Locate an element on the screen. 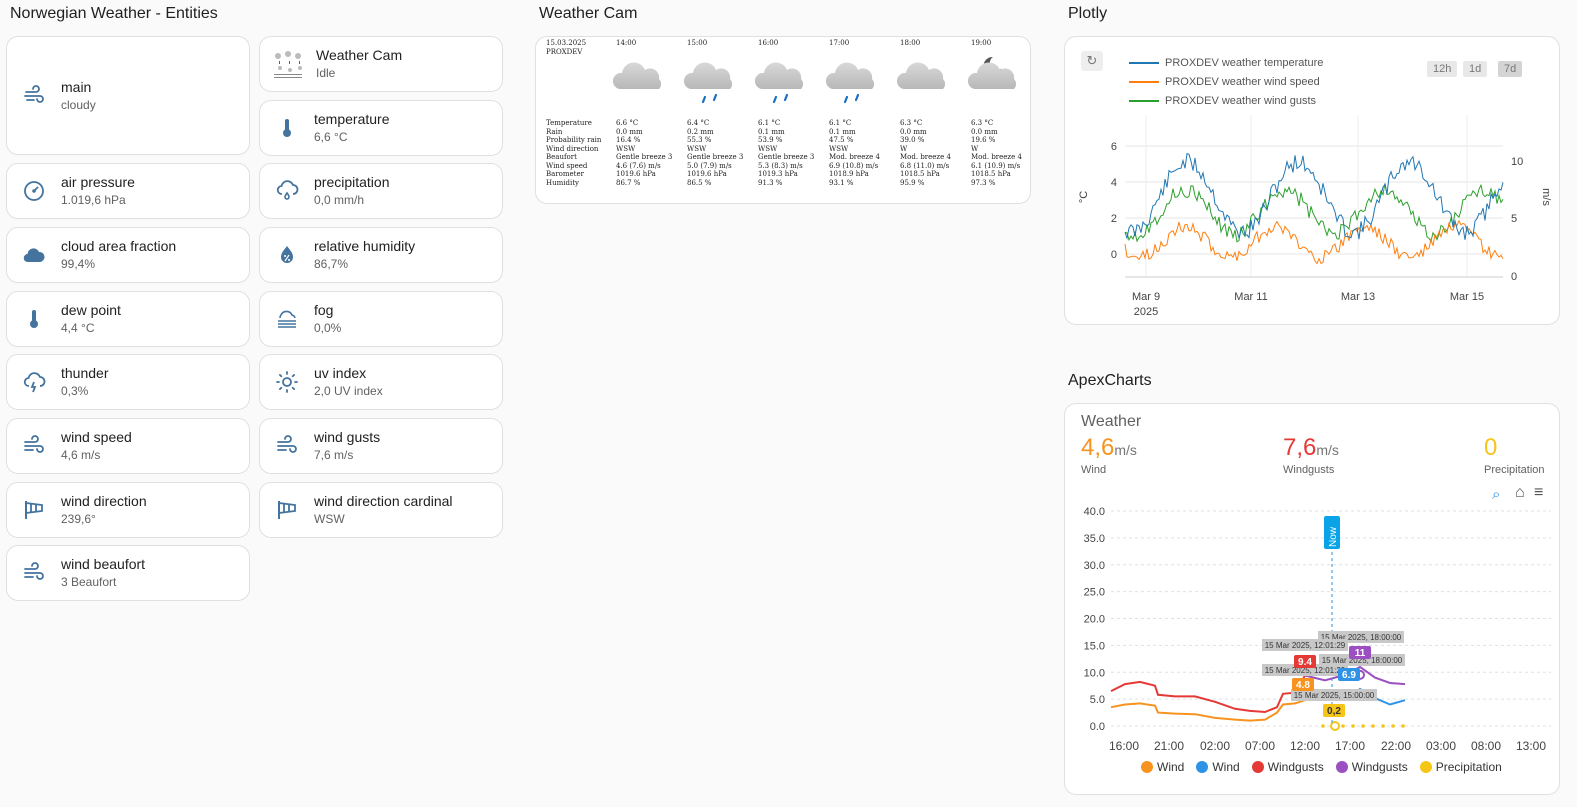  entity-name: uv index is located at coordinates (340, 373).